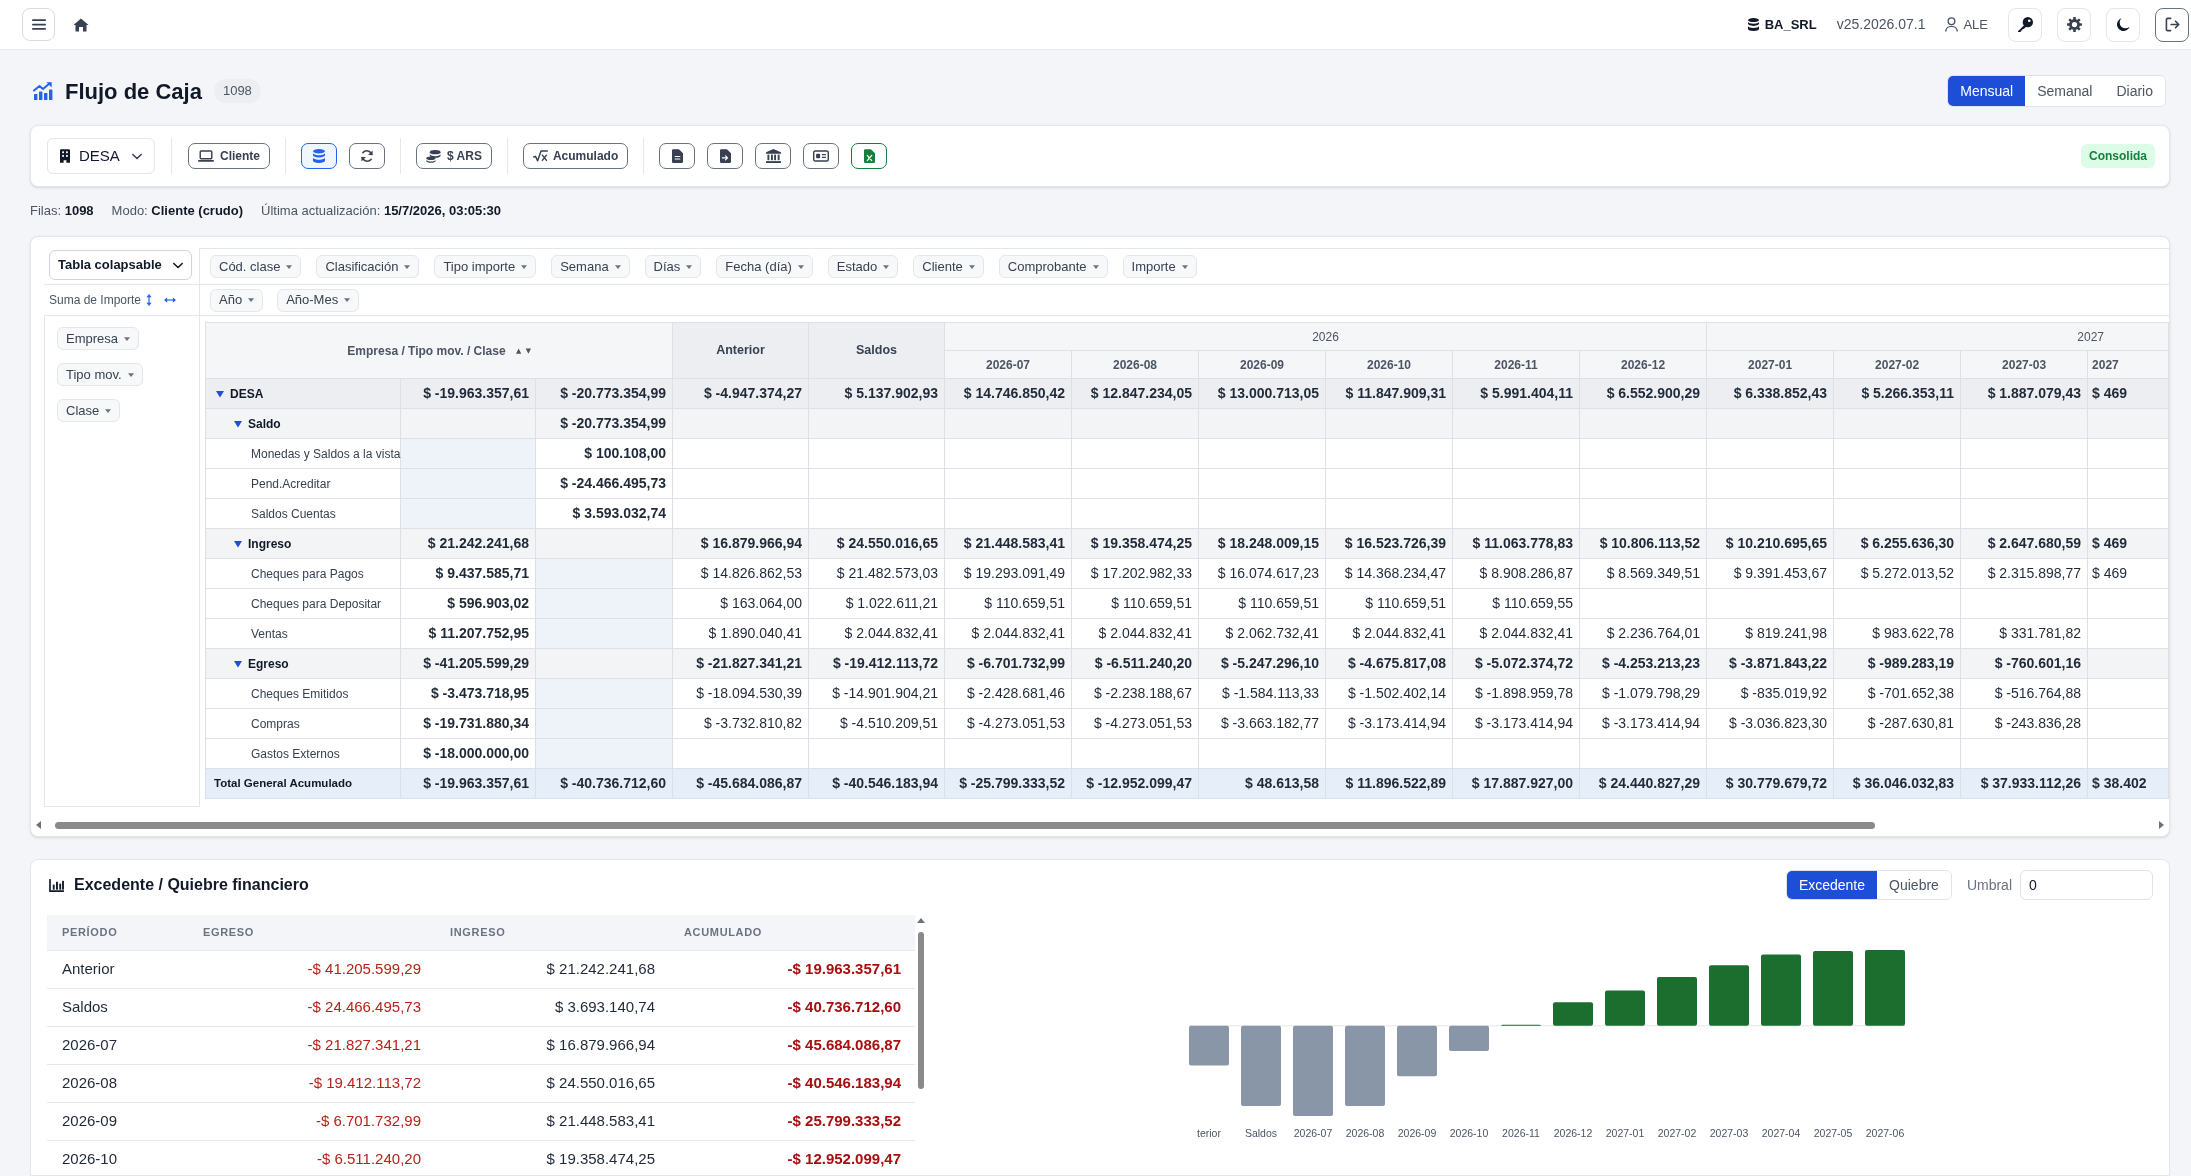 The height and width of the screenshot is (1176, 2191). I want to click on chart-bar, so click(1573, 1014).